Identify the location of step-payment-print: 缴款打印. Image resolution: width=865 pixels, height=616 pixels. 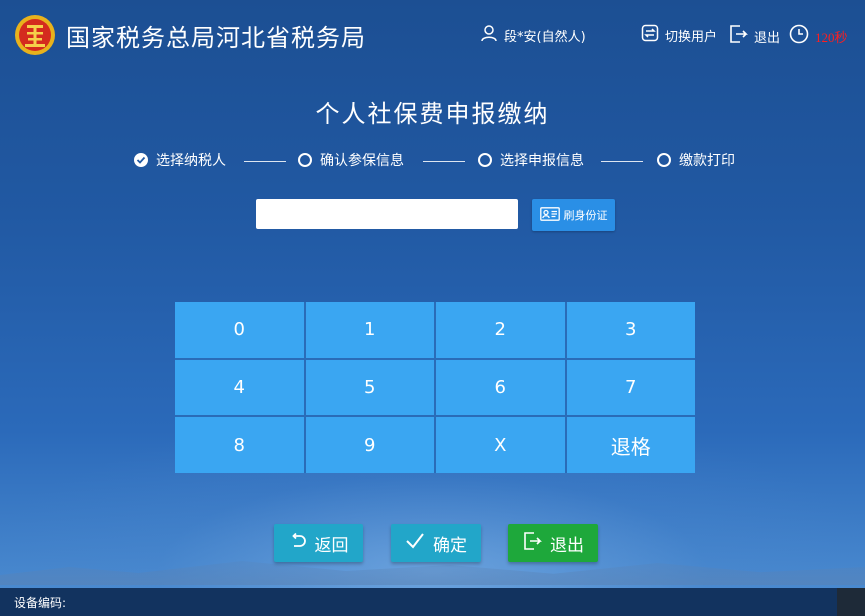
(696, 160).